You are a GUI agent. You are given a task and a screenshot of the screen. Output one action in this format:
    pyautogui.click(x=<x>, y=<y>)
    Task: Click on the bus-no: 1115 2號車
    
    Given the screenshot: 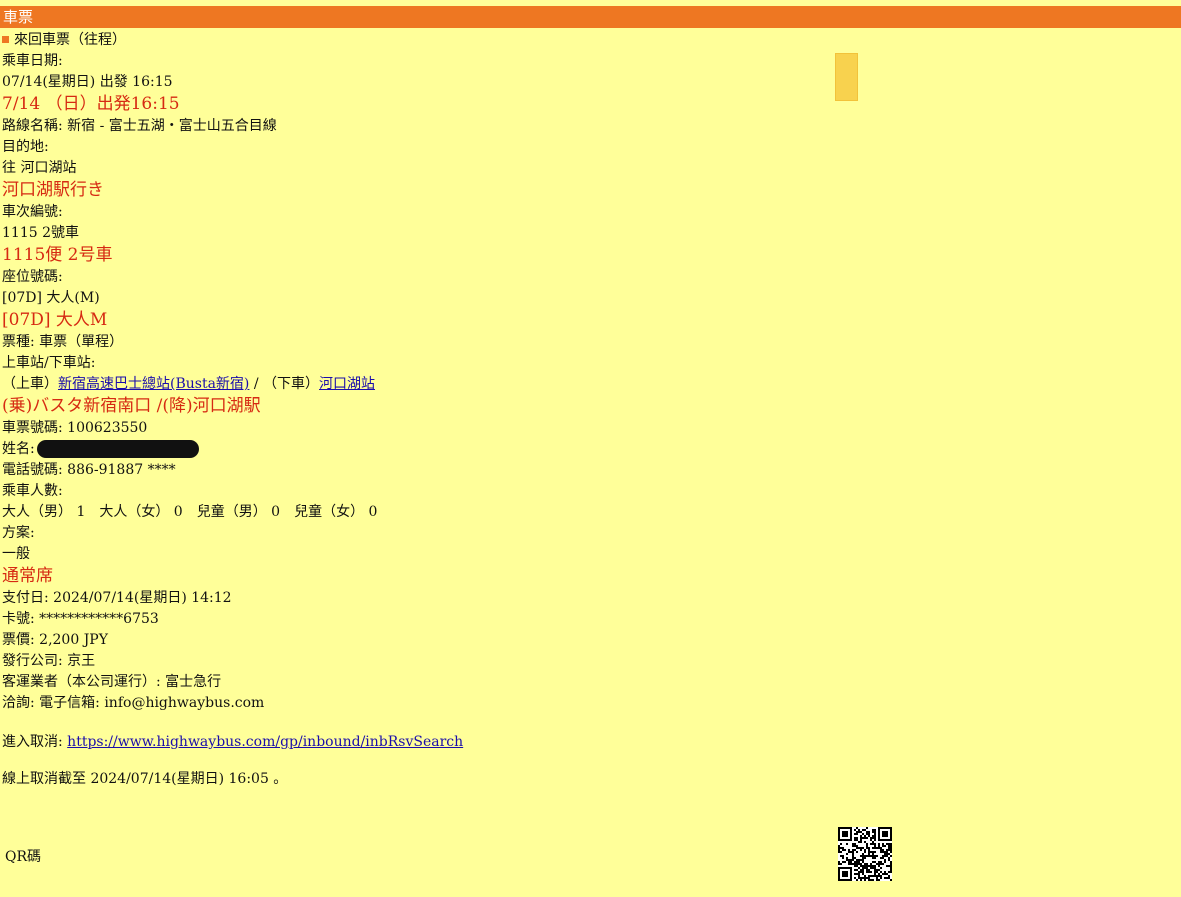 What is the action you would take?
    pyautogui.click(x=40, y=233)
    